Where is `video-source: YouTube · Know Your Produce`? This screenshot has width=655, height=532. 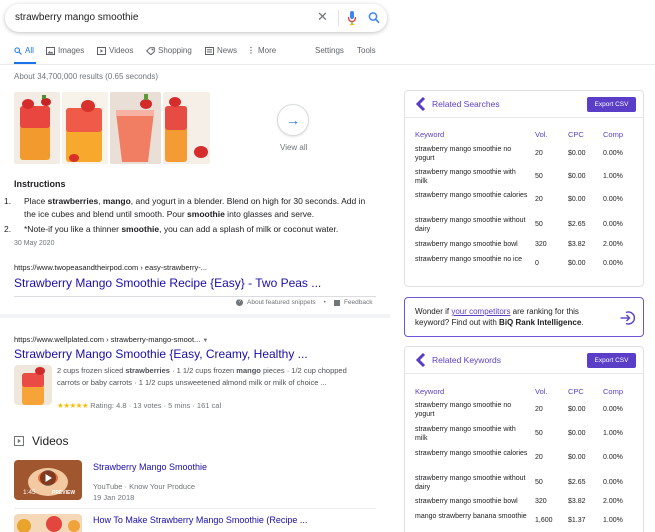 video-source: YouTube · Know Your Produce is located at coordinates (144, 486).